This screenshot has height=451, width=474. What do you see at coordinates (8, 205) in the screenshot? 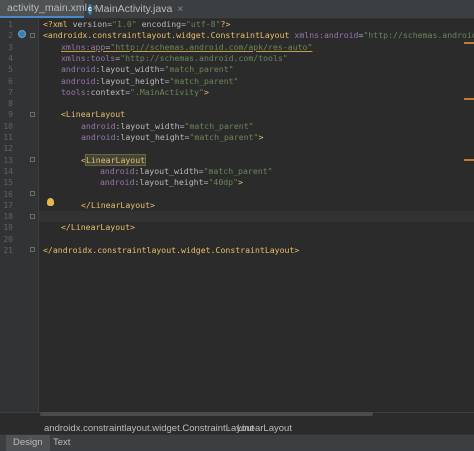
I see `line-number: 17` at bounding box center [8, 205].